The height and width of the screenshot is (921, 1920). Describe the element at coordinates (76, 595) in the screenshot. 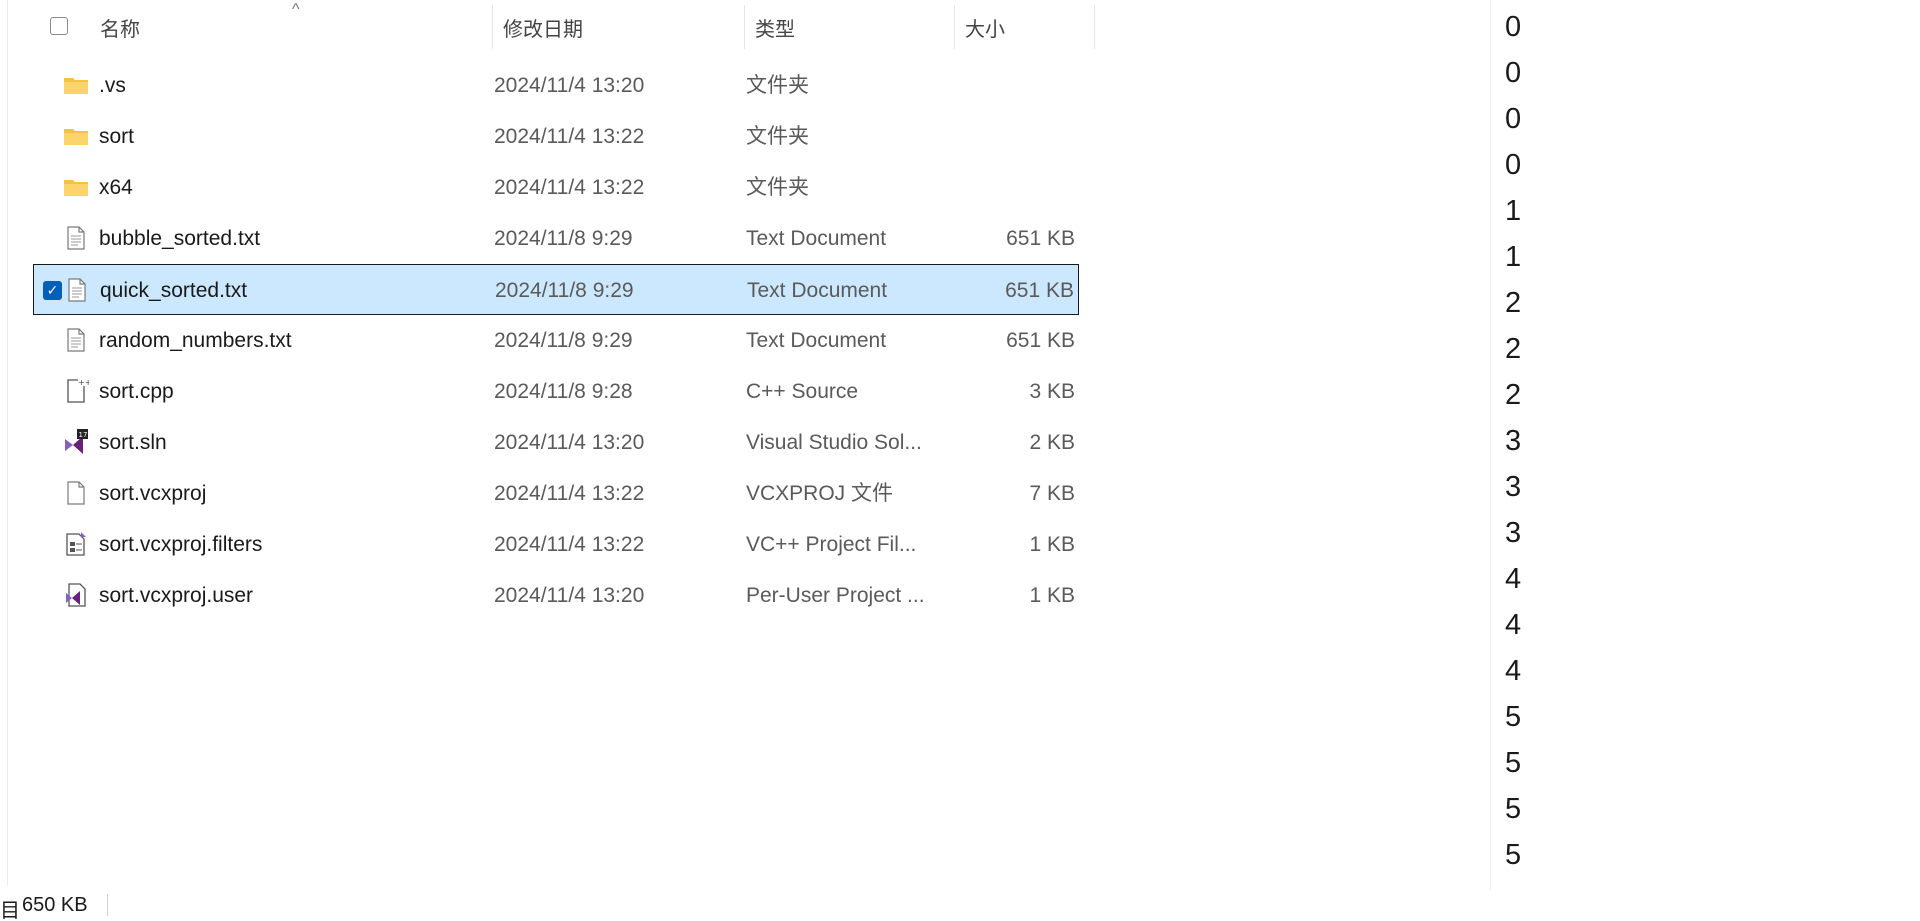

I see `visual-studio-user-icon` at that location.